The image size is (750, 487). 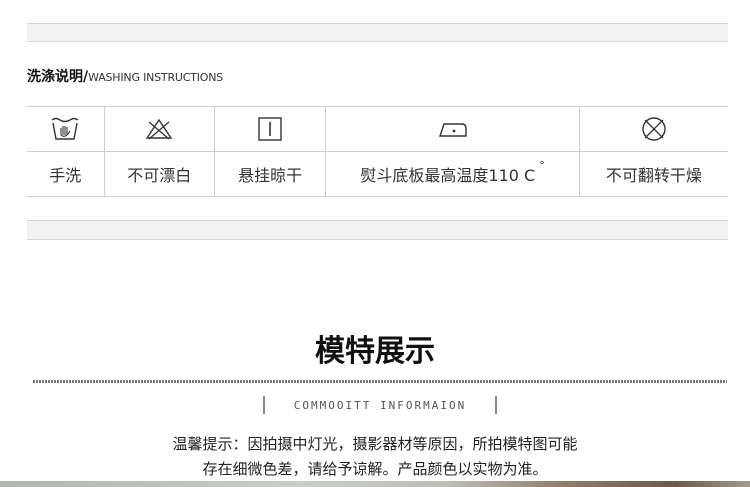 I want to click on line-dry-icon, so click(x=270, y=129).